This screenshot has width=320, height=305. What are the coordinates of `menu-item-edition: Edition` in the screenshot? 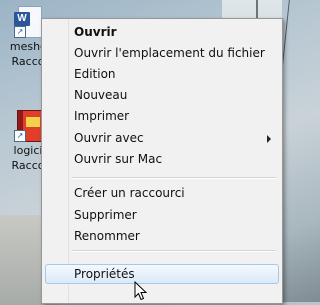 It's located at (162, 74).